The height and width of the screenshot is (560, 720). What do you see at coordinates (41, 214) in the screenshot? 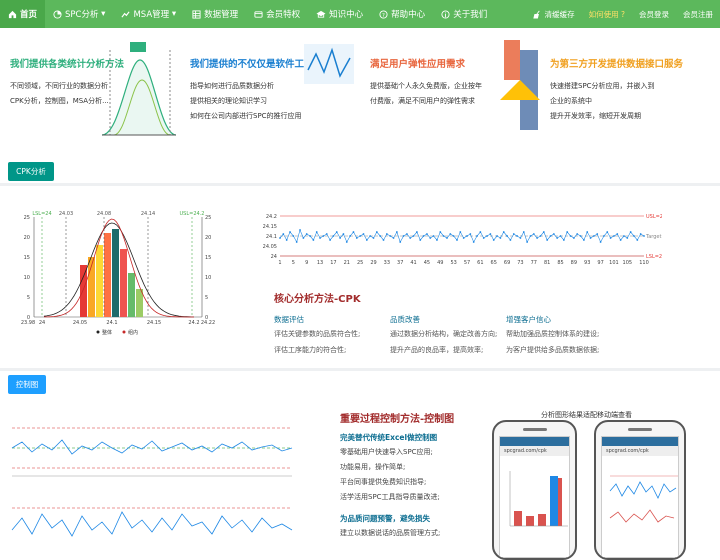
I see `spec-label: LSL=24` at bounding box center [41, 214].